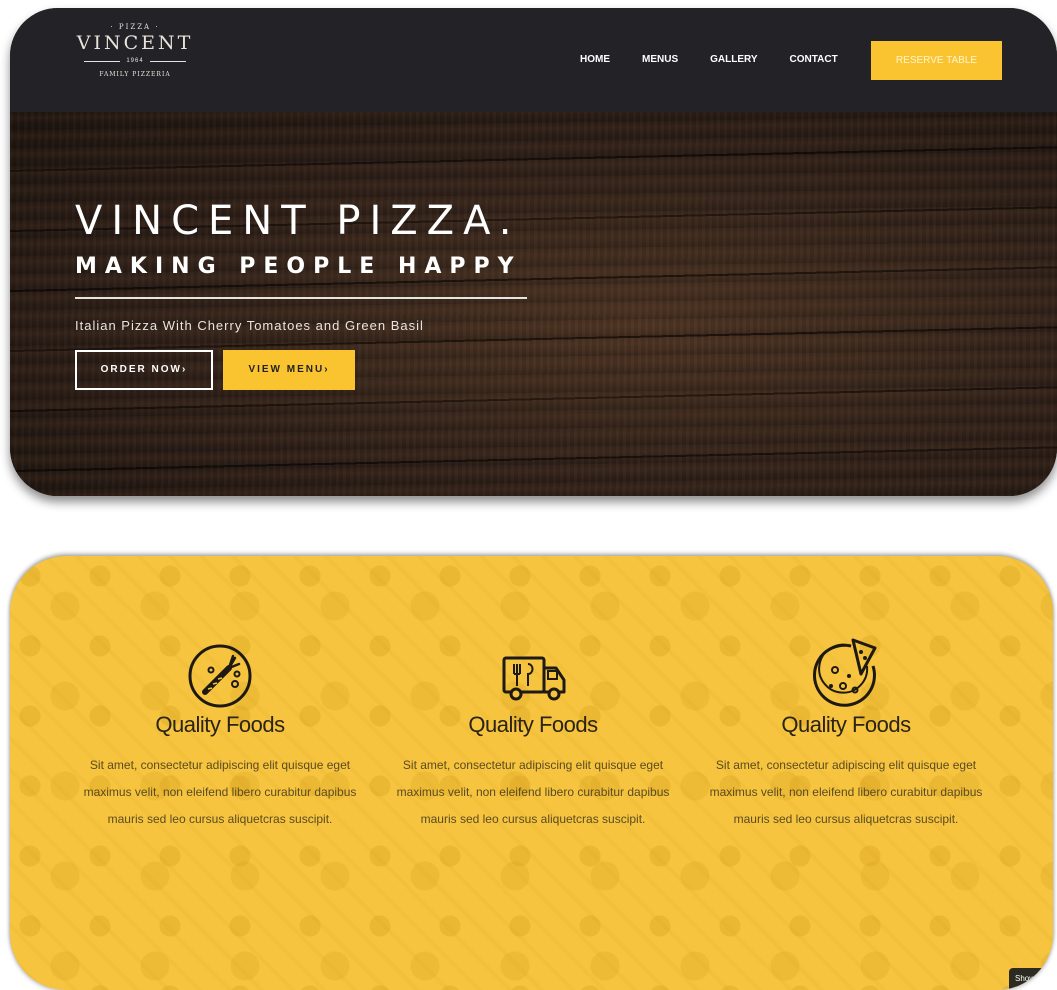 This screenshot has height=990, width=1057. I want to click on hero-divider, so click(301, 298).